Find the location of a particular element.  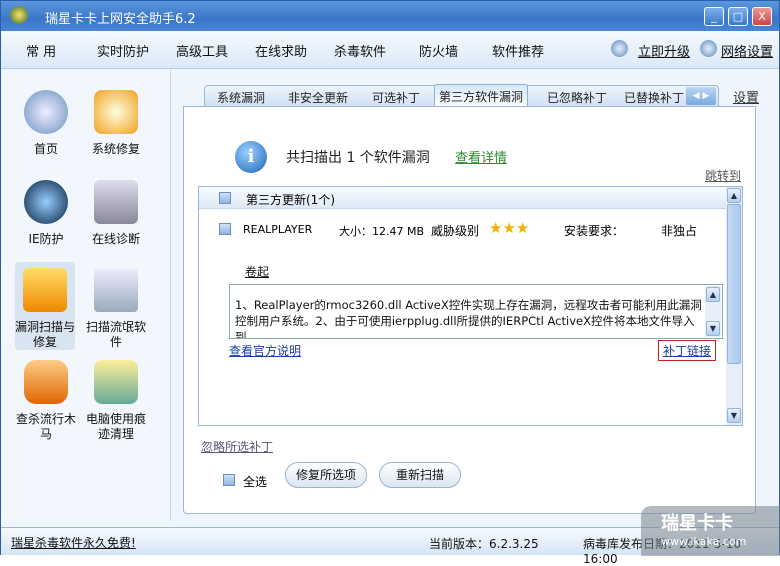

repair-selected-button: 修复所选项 is located at coordinates (326, 475).